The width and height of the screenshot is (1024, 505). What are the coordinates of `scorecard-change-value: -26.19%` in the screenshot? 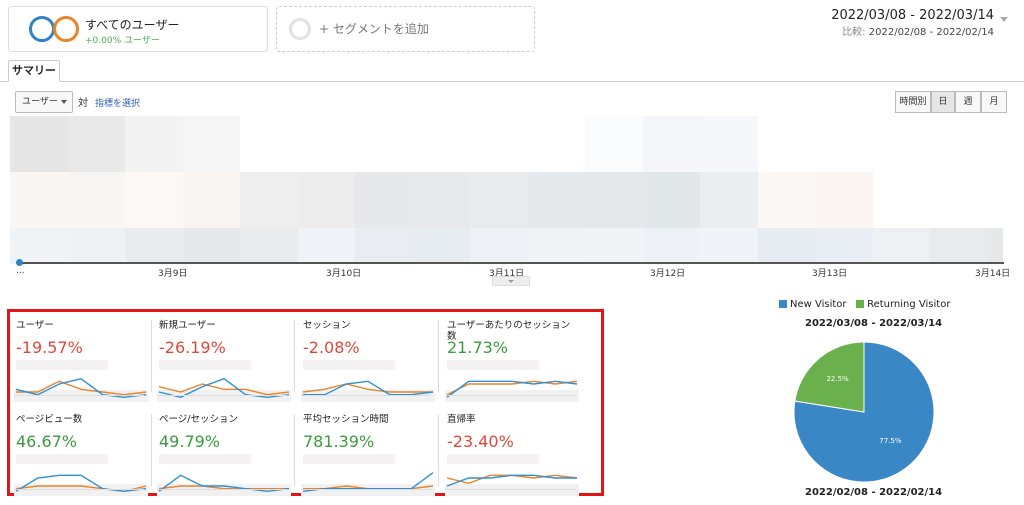 It's located at (192, 347).